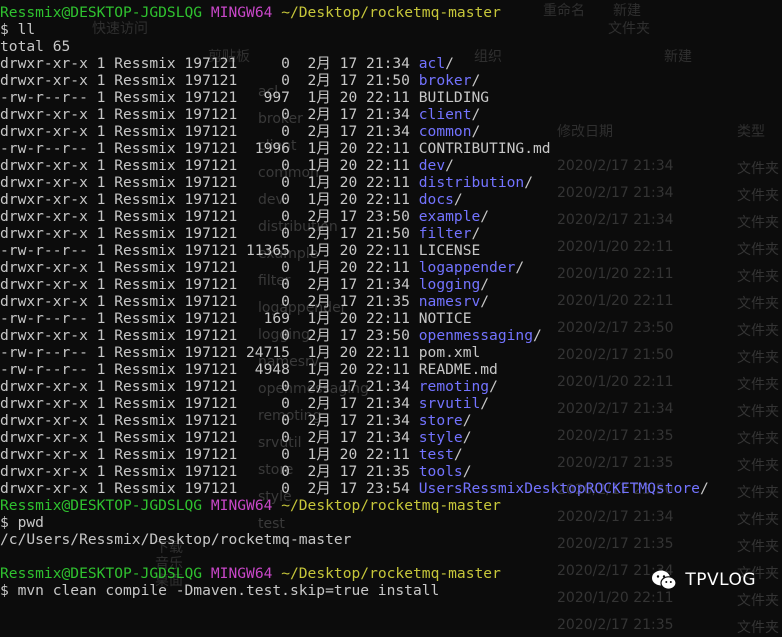 This screenshot has width=782, height=637. I want to click on command-line: $ ll, so click(18, 29).